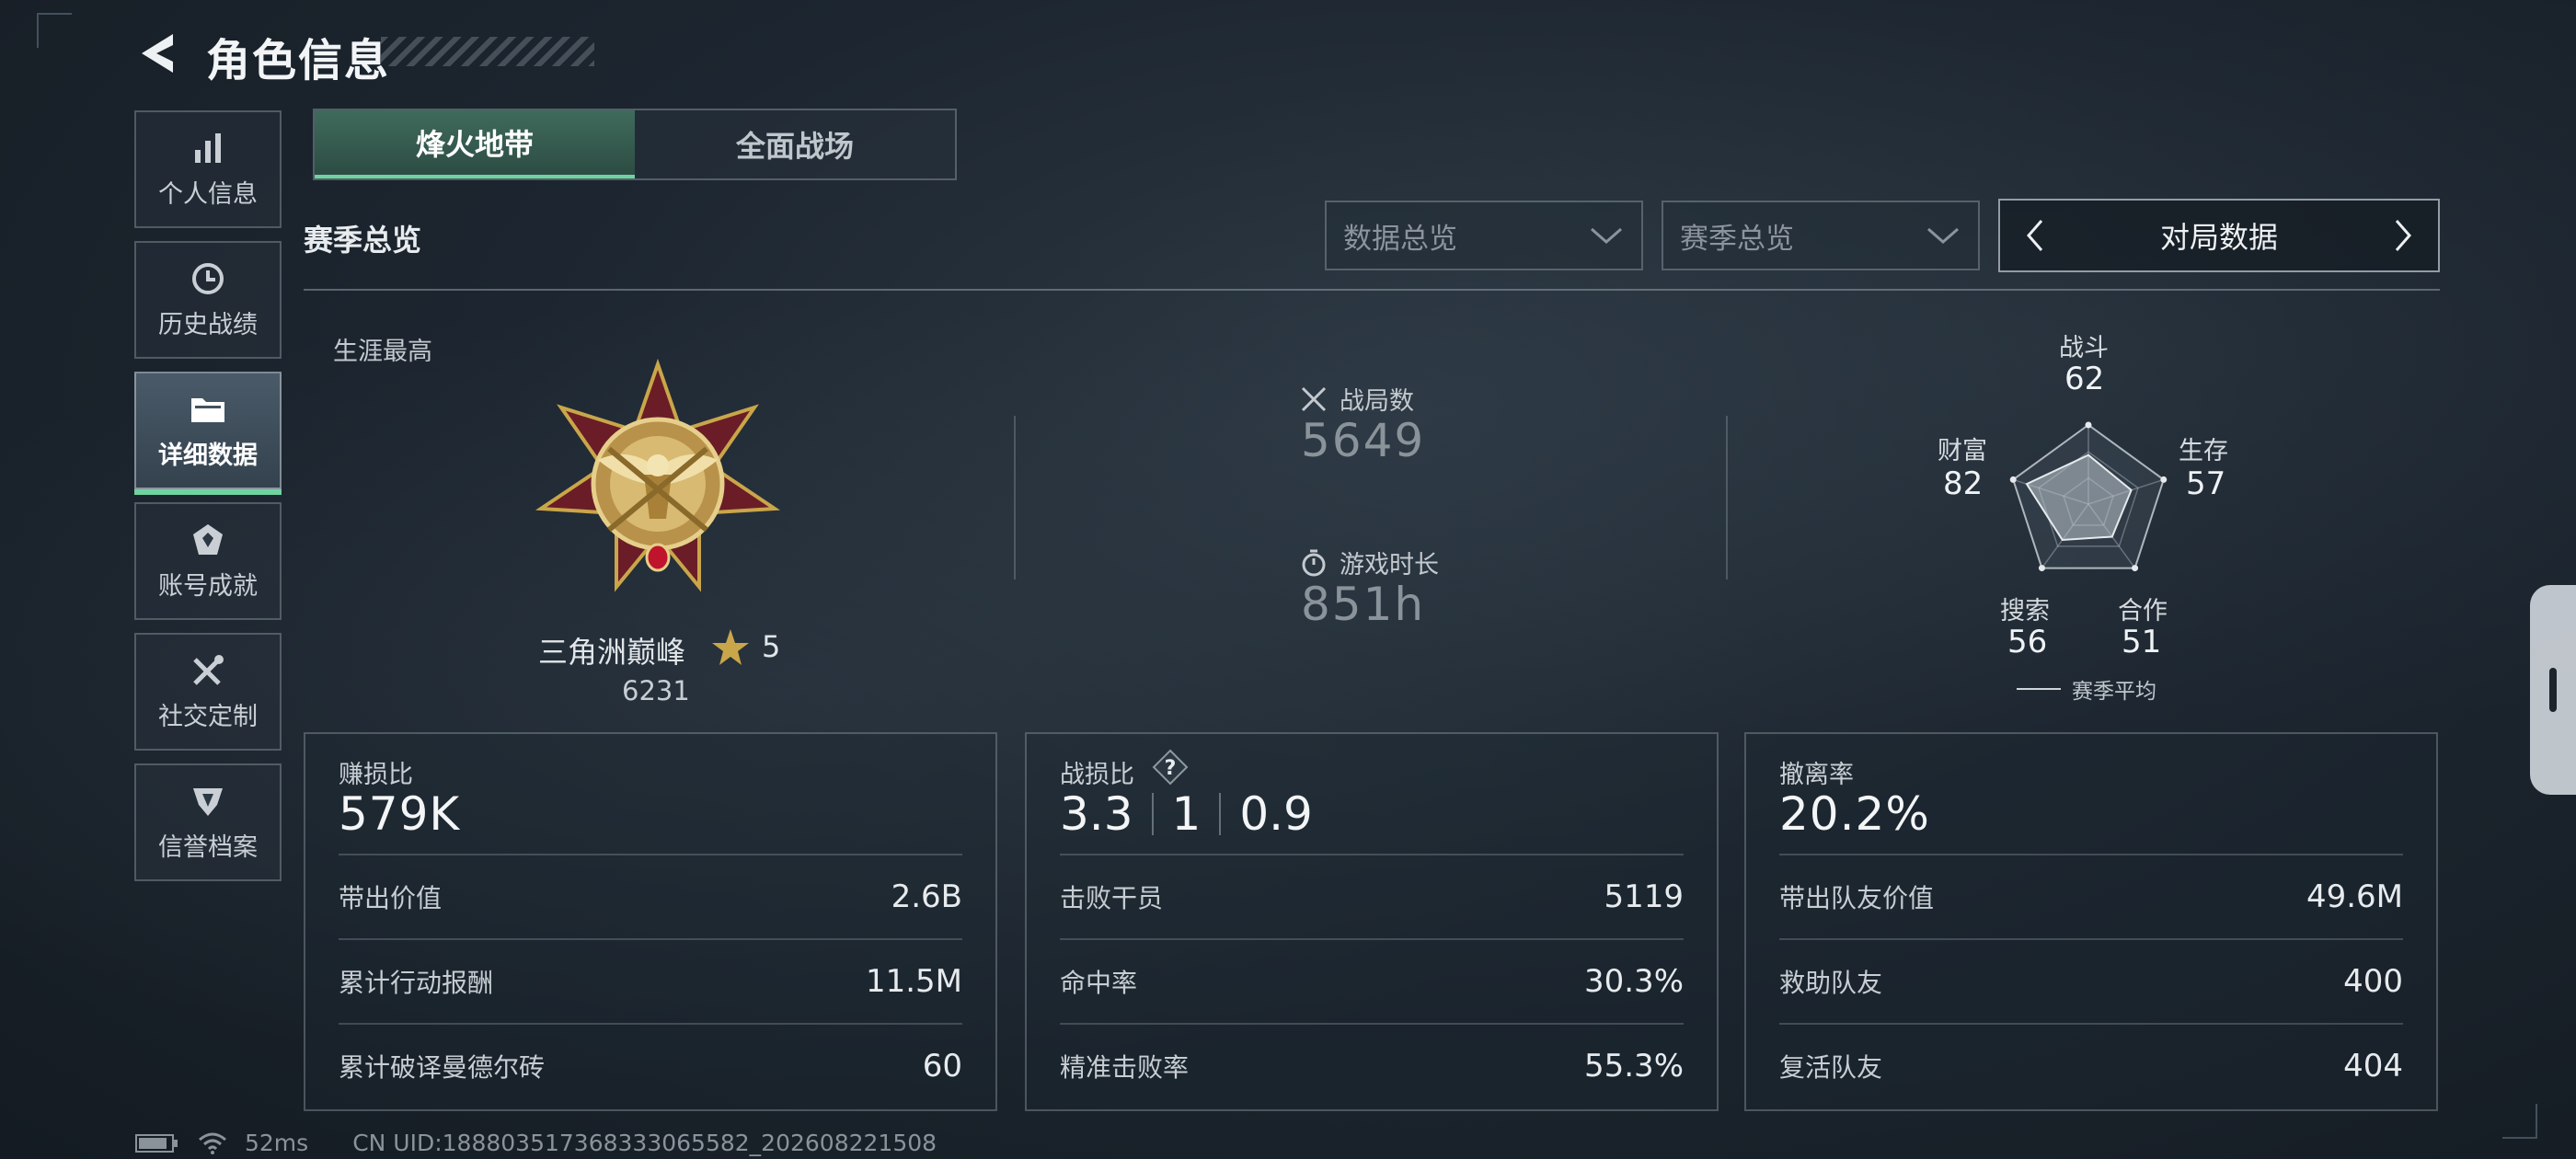 The image size is (2576, 1159). What do you see at coordinates (208, 278) in the screenshot?
I see `history-clock-icon` at bounding box center [208, 278].